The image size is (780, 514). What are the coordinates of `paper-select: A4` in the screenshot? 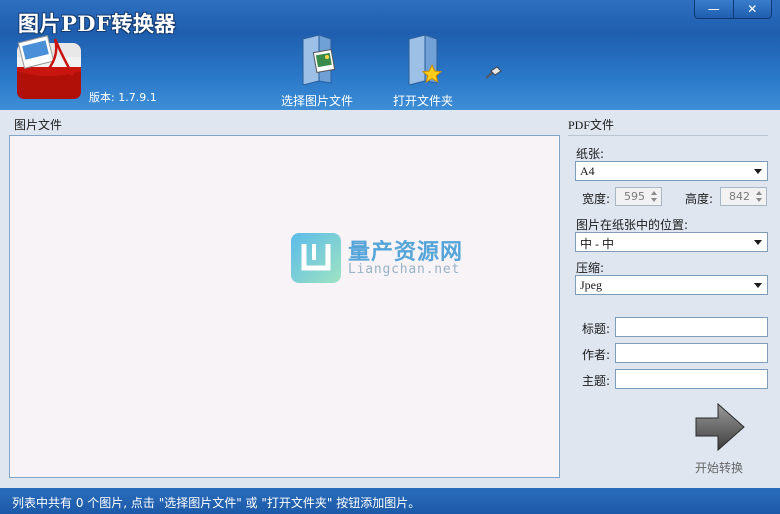 It's located at (671, 171).